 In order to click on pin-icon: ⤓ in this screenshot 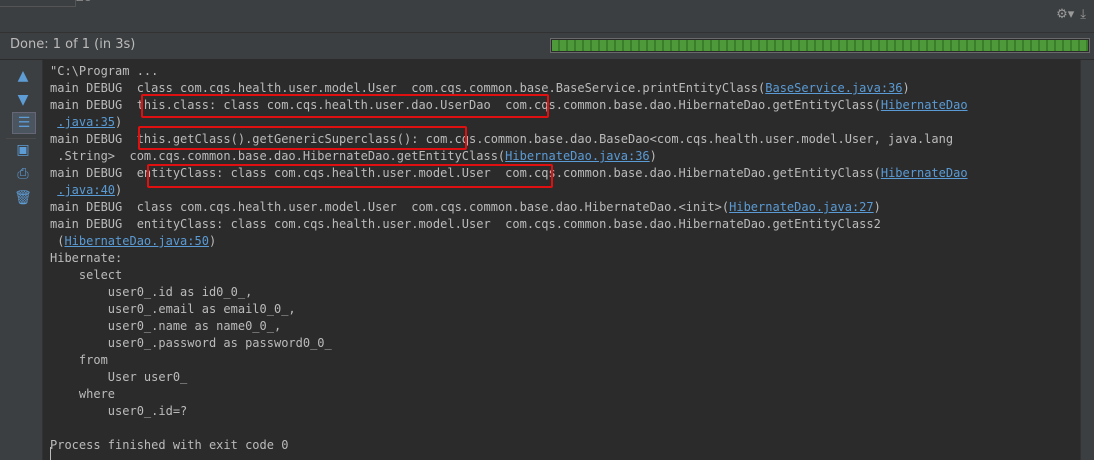, I will do `click(1083, 14)`.